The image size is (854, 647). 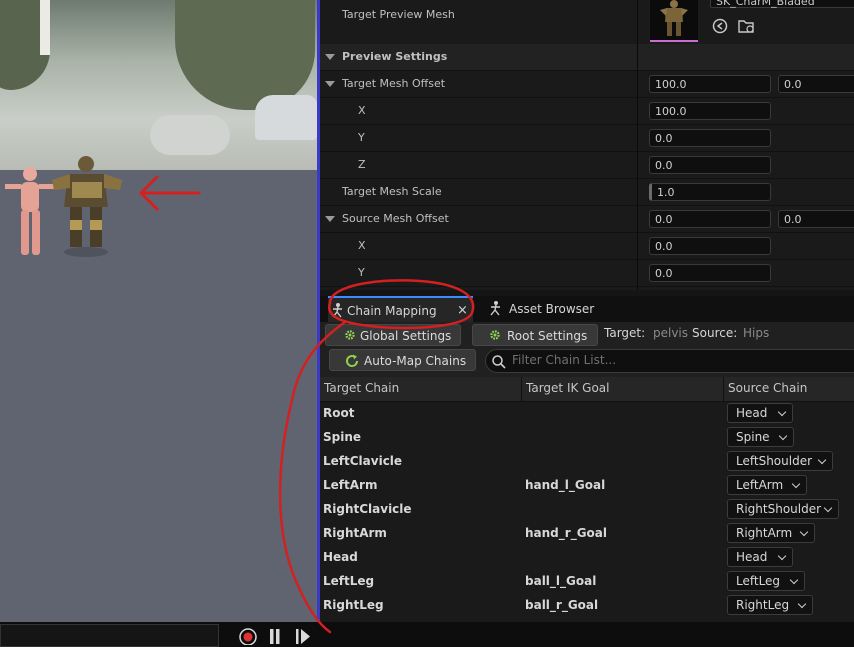 I want to click on background-object, so click(x=190, y=135).